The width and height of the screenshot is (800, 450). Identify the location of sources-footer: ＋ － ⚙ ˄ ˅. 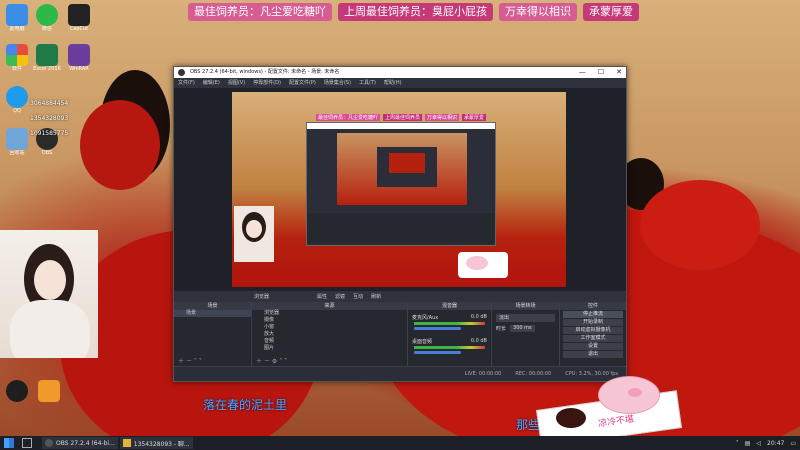
(329, 361).